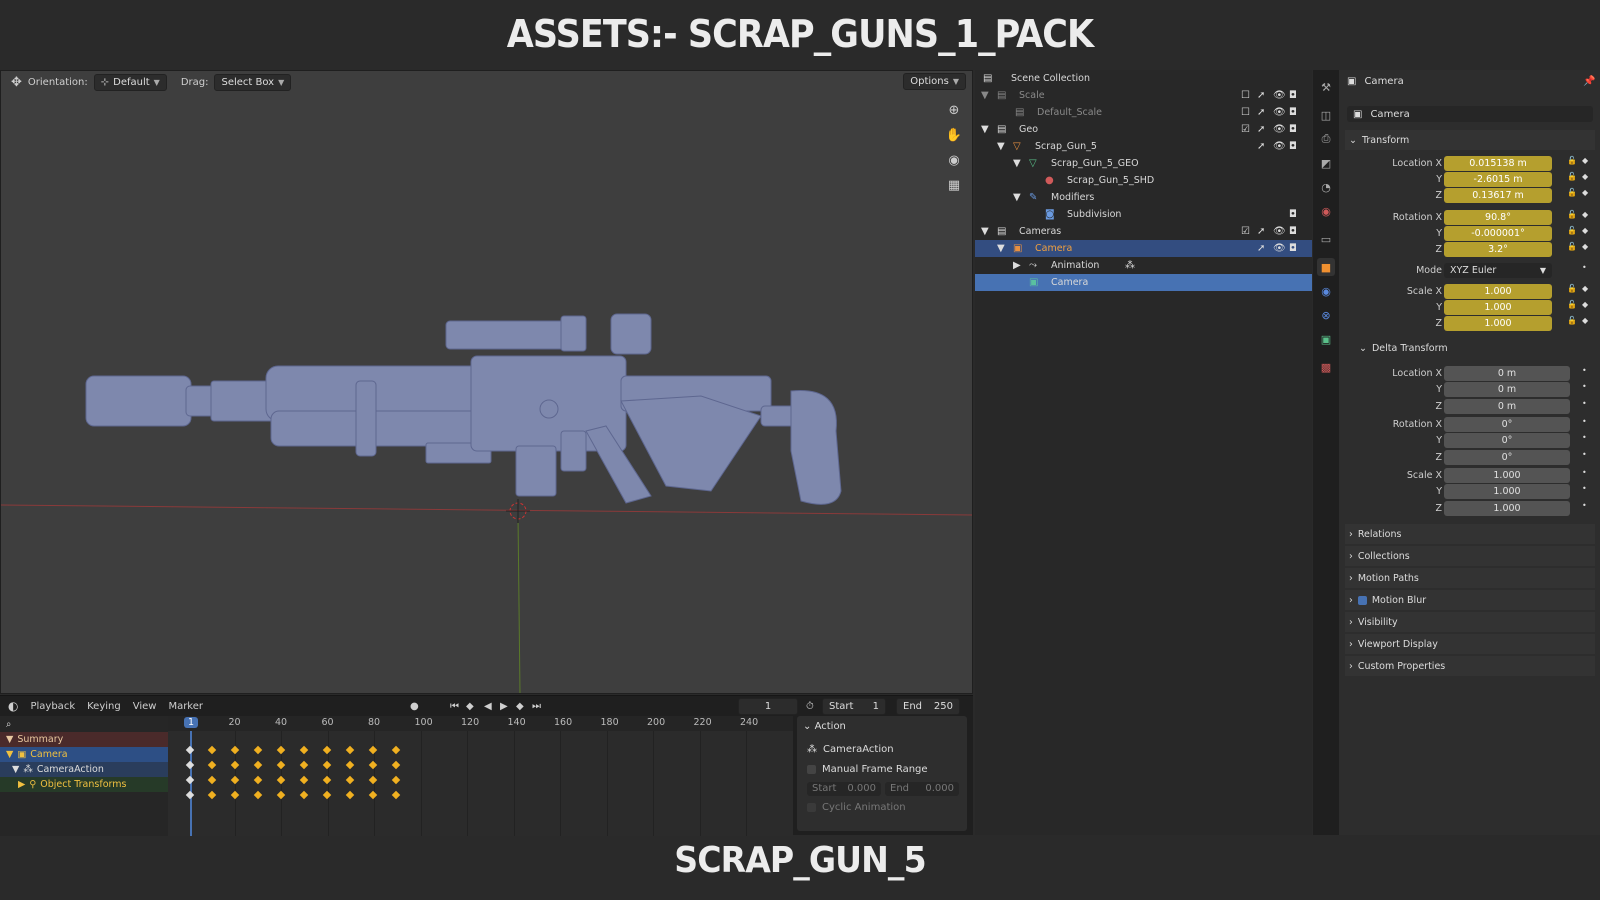 This screenshot has width=1600, height=900. I want to click on next-keyframe-icon: ◆, so click(520, 706).